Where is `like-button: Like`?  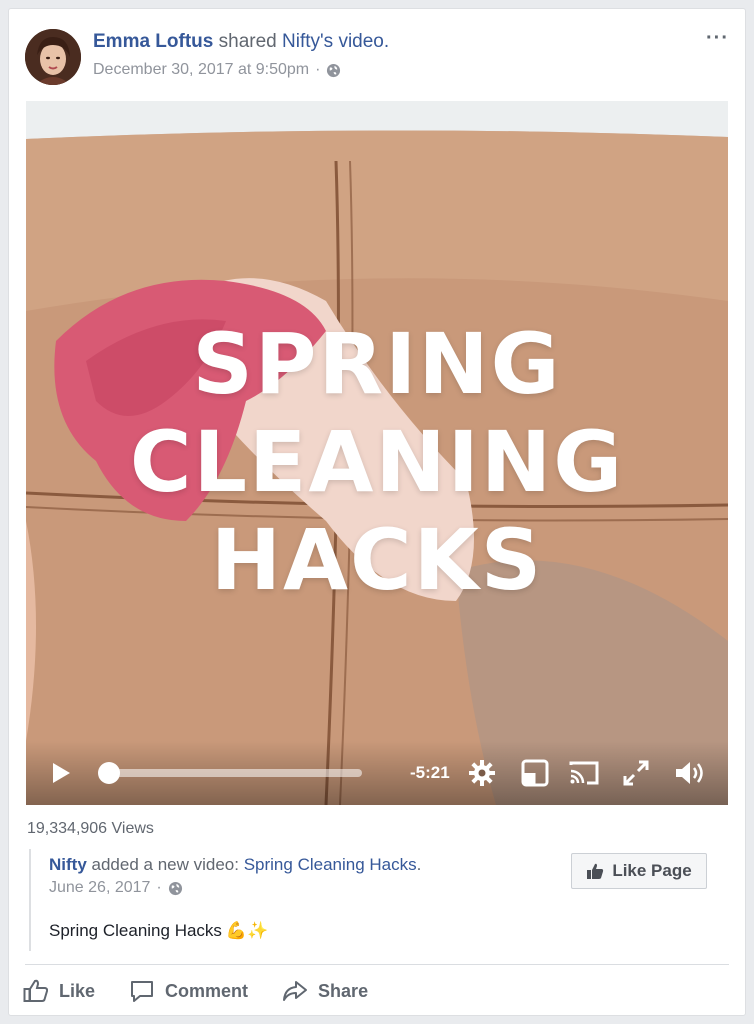 like-button: Like is located at coordinates (59, 991).